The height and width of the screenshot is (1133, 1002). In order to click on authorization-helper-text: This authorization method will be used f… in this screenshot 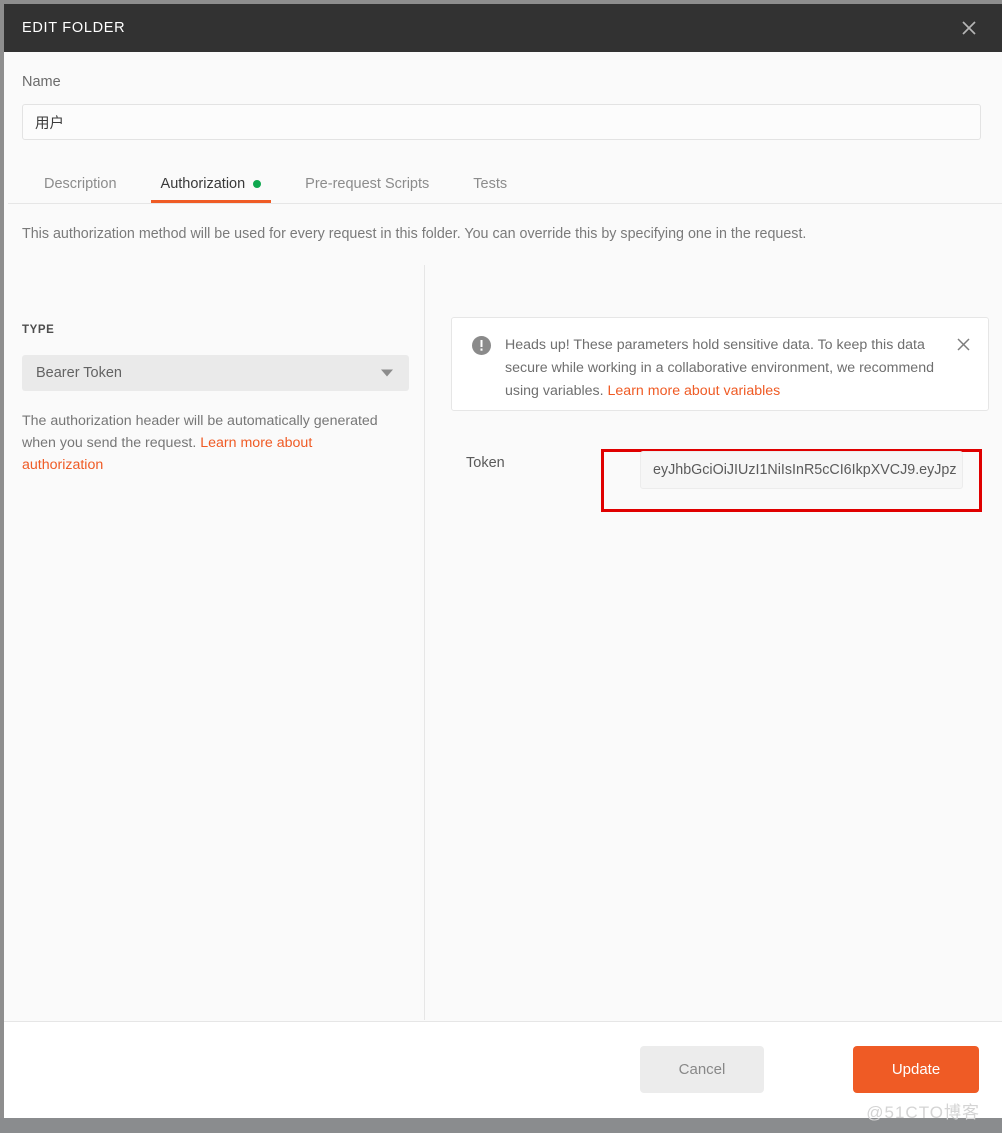, I will do `click(414, 234)`.